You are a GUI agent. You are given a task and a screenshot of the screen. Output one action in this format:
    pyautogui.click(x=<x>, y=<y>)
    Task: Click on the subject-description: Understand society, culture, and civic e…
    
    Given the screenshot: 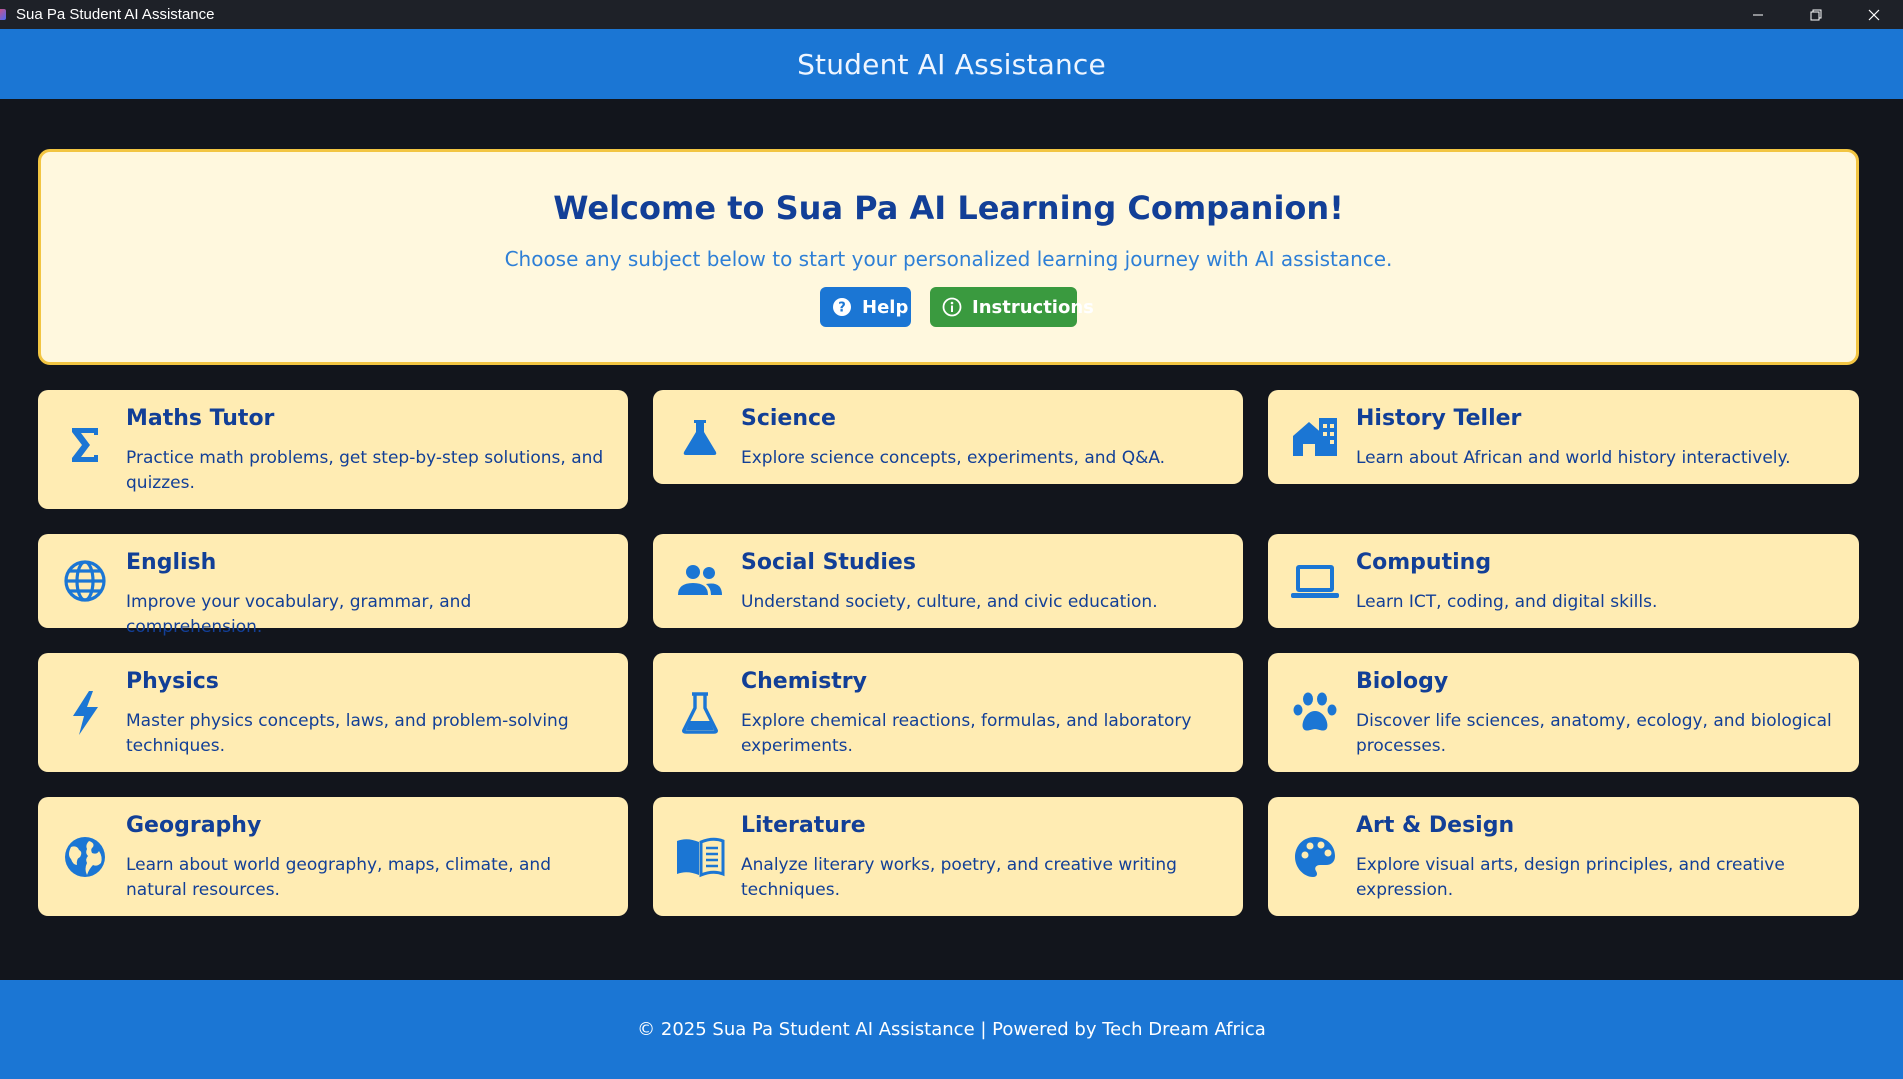 What is the action you would take?
    pyautogui.click(x=949, y=602)
    